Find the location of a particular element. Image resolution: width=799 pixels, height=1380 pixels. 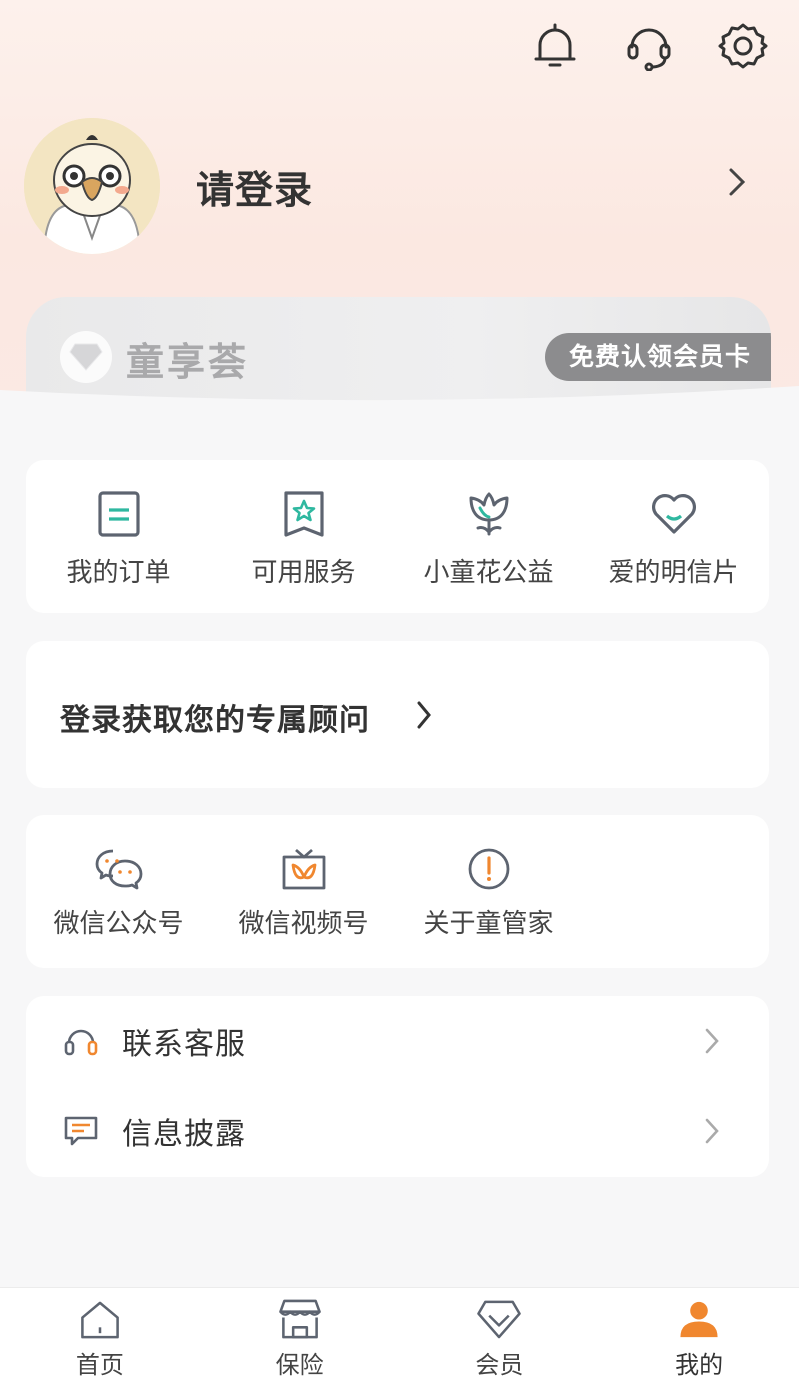

flower-icon is located at coordinates (488, 514).